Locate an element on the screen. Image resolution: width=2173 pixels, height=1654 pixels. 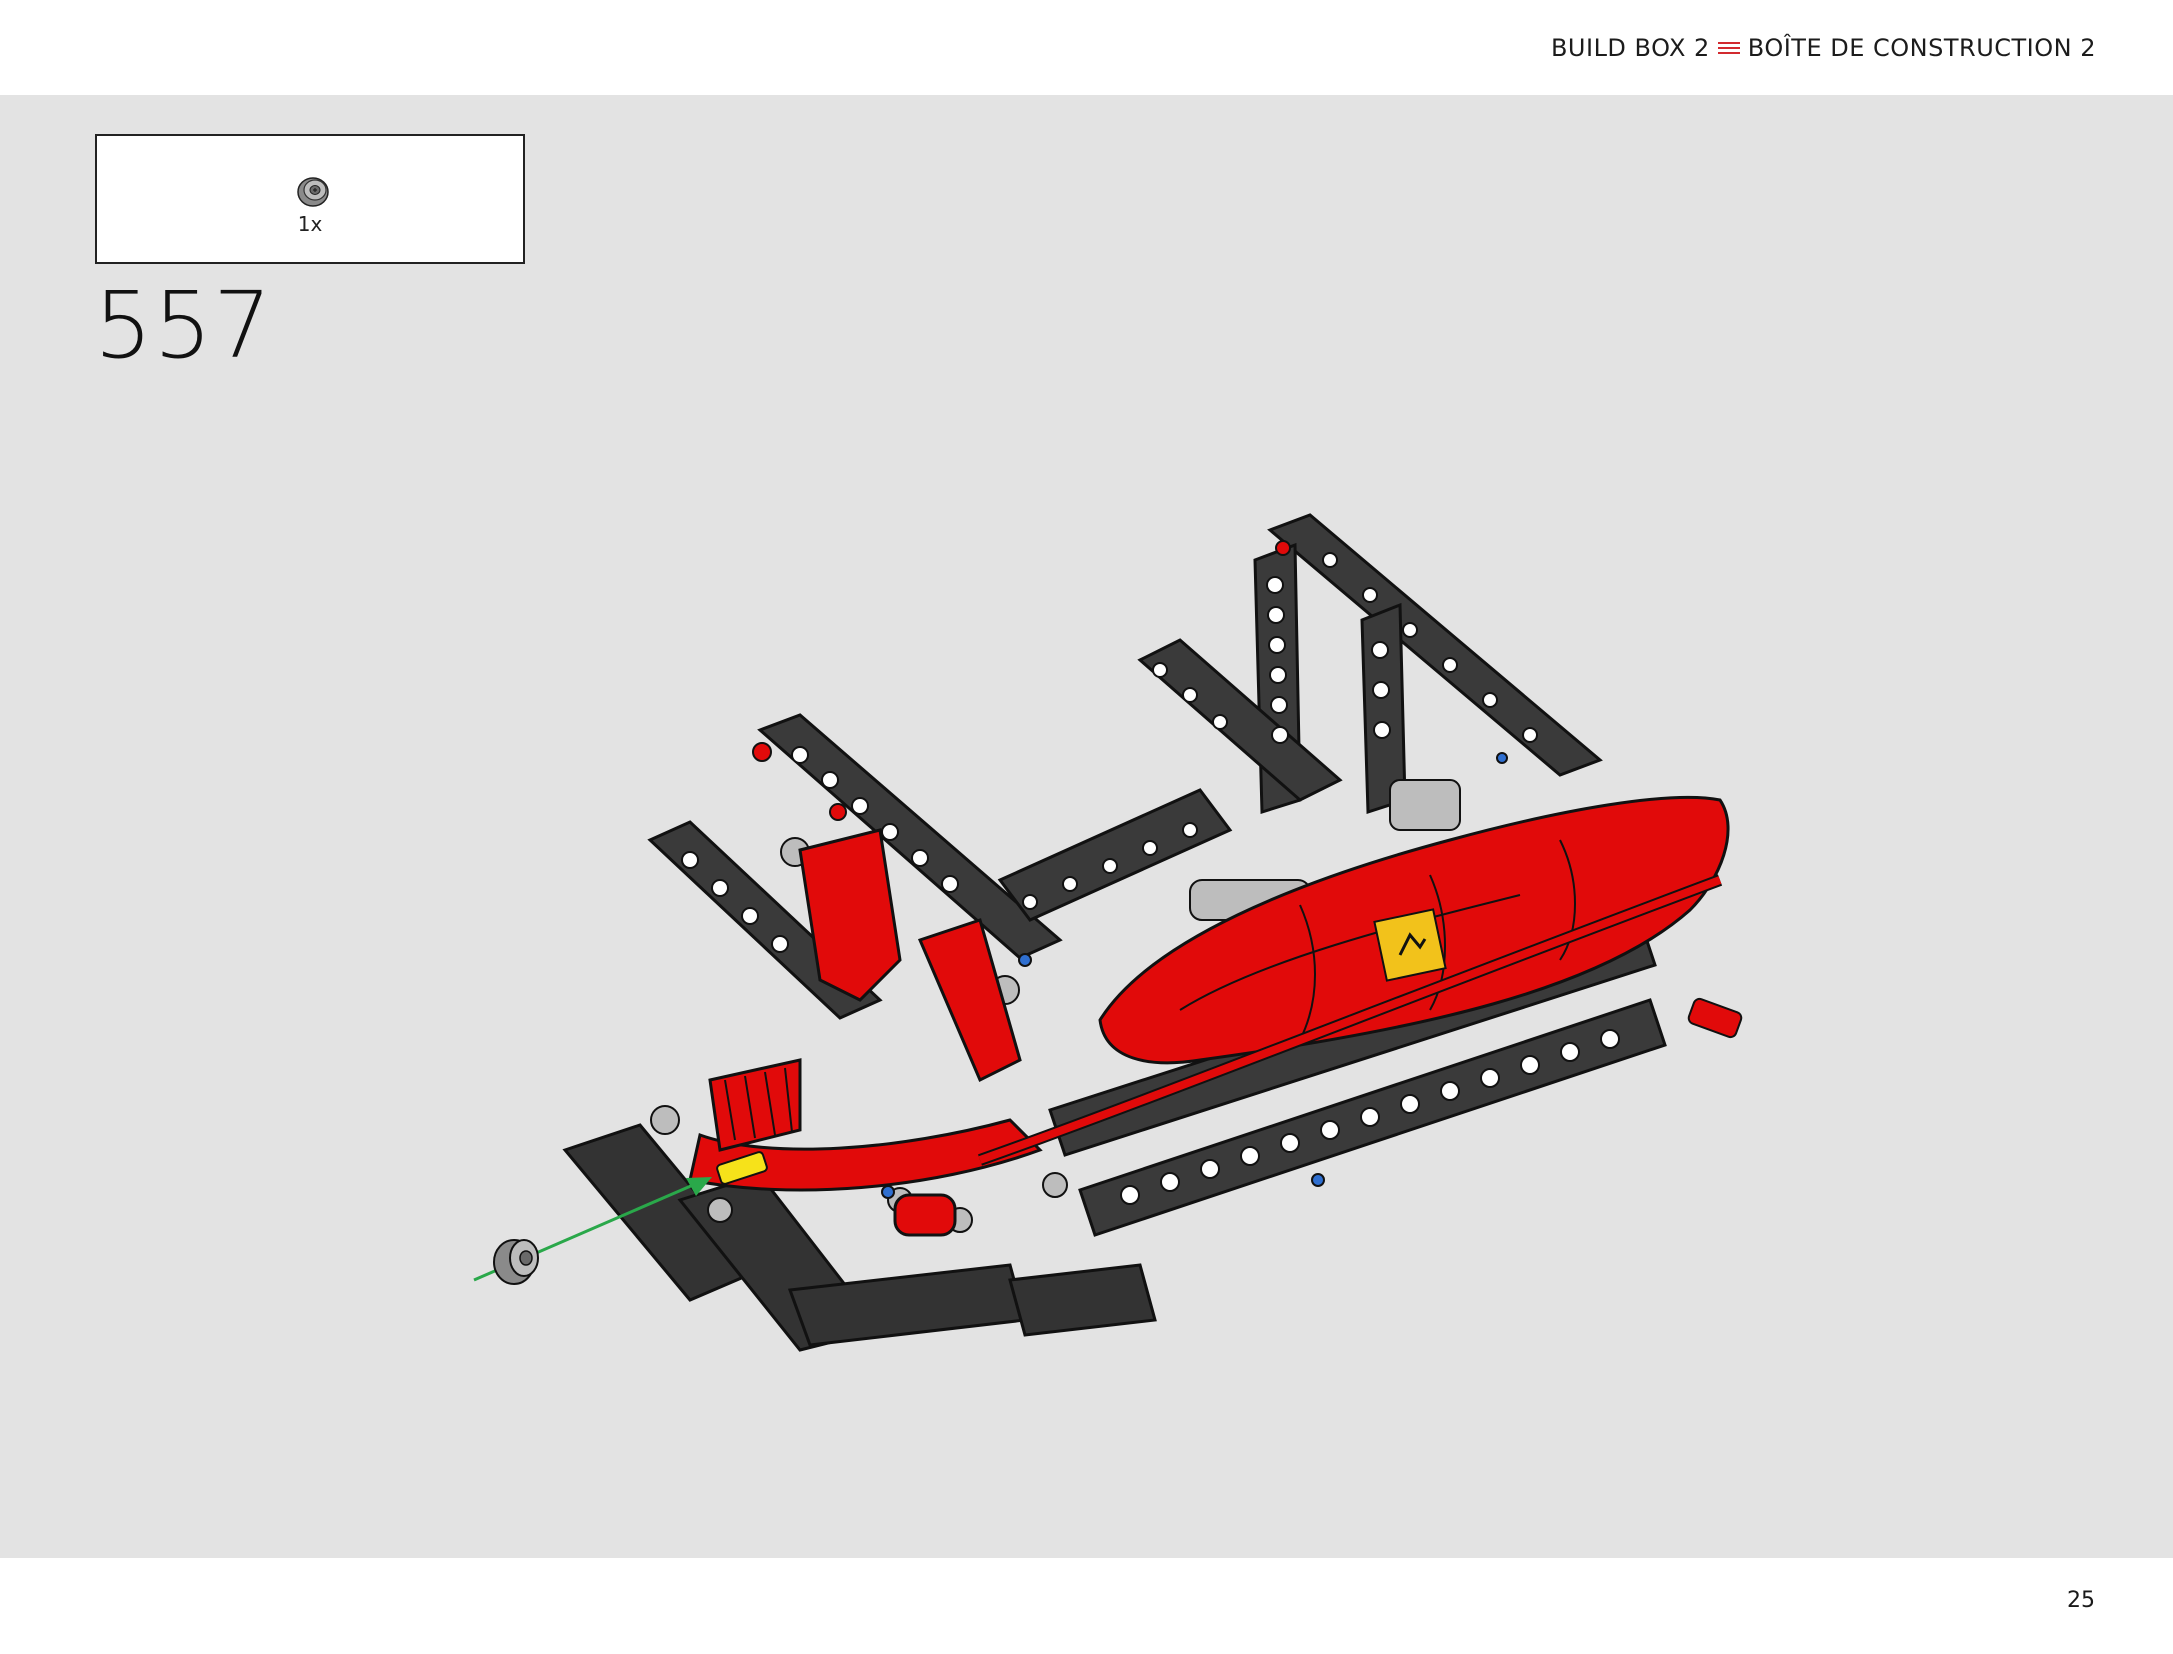
bush-part-icon is located at coordinates (516, 1262).